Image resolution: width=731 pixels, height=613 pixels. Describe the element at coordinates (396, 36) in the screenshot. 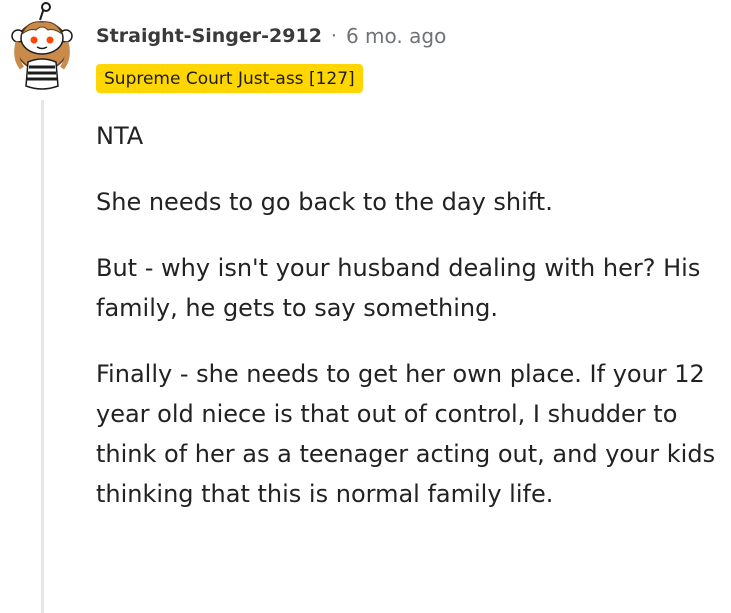

I see `timestamp-link: 6 mo. ago` at that location.